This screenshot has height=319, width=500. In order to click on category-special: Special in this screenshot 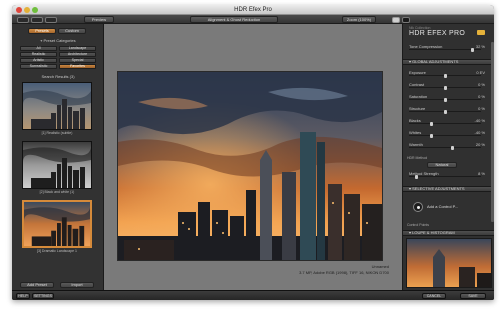, I will do `click(77, 60)`.